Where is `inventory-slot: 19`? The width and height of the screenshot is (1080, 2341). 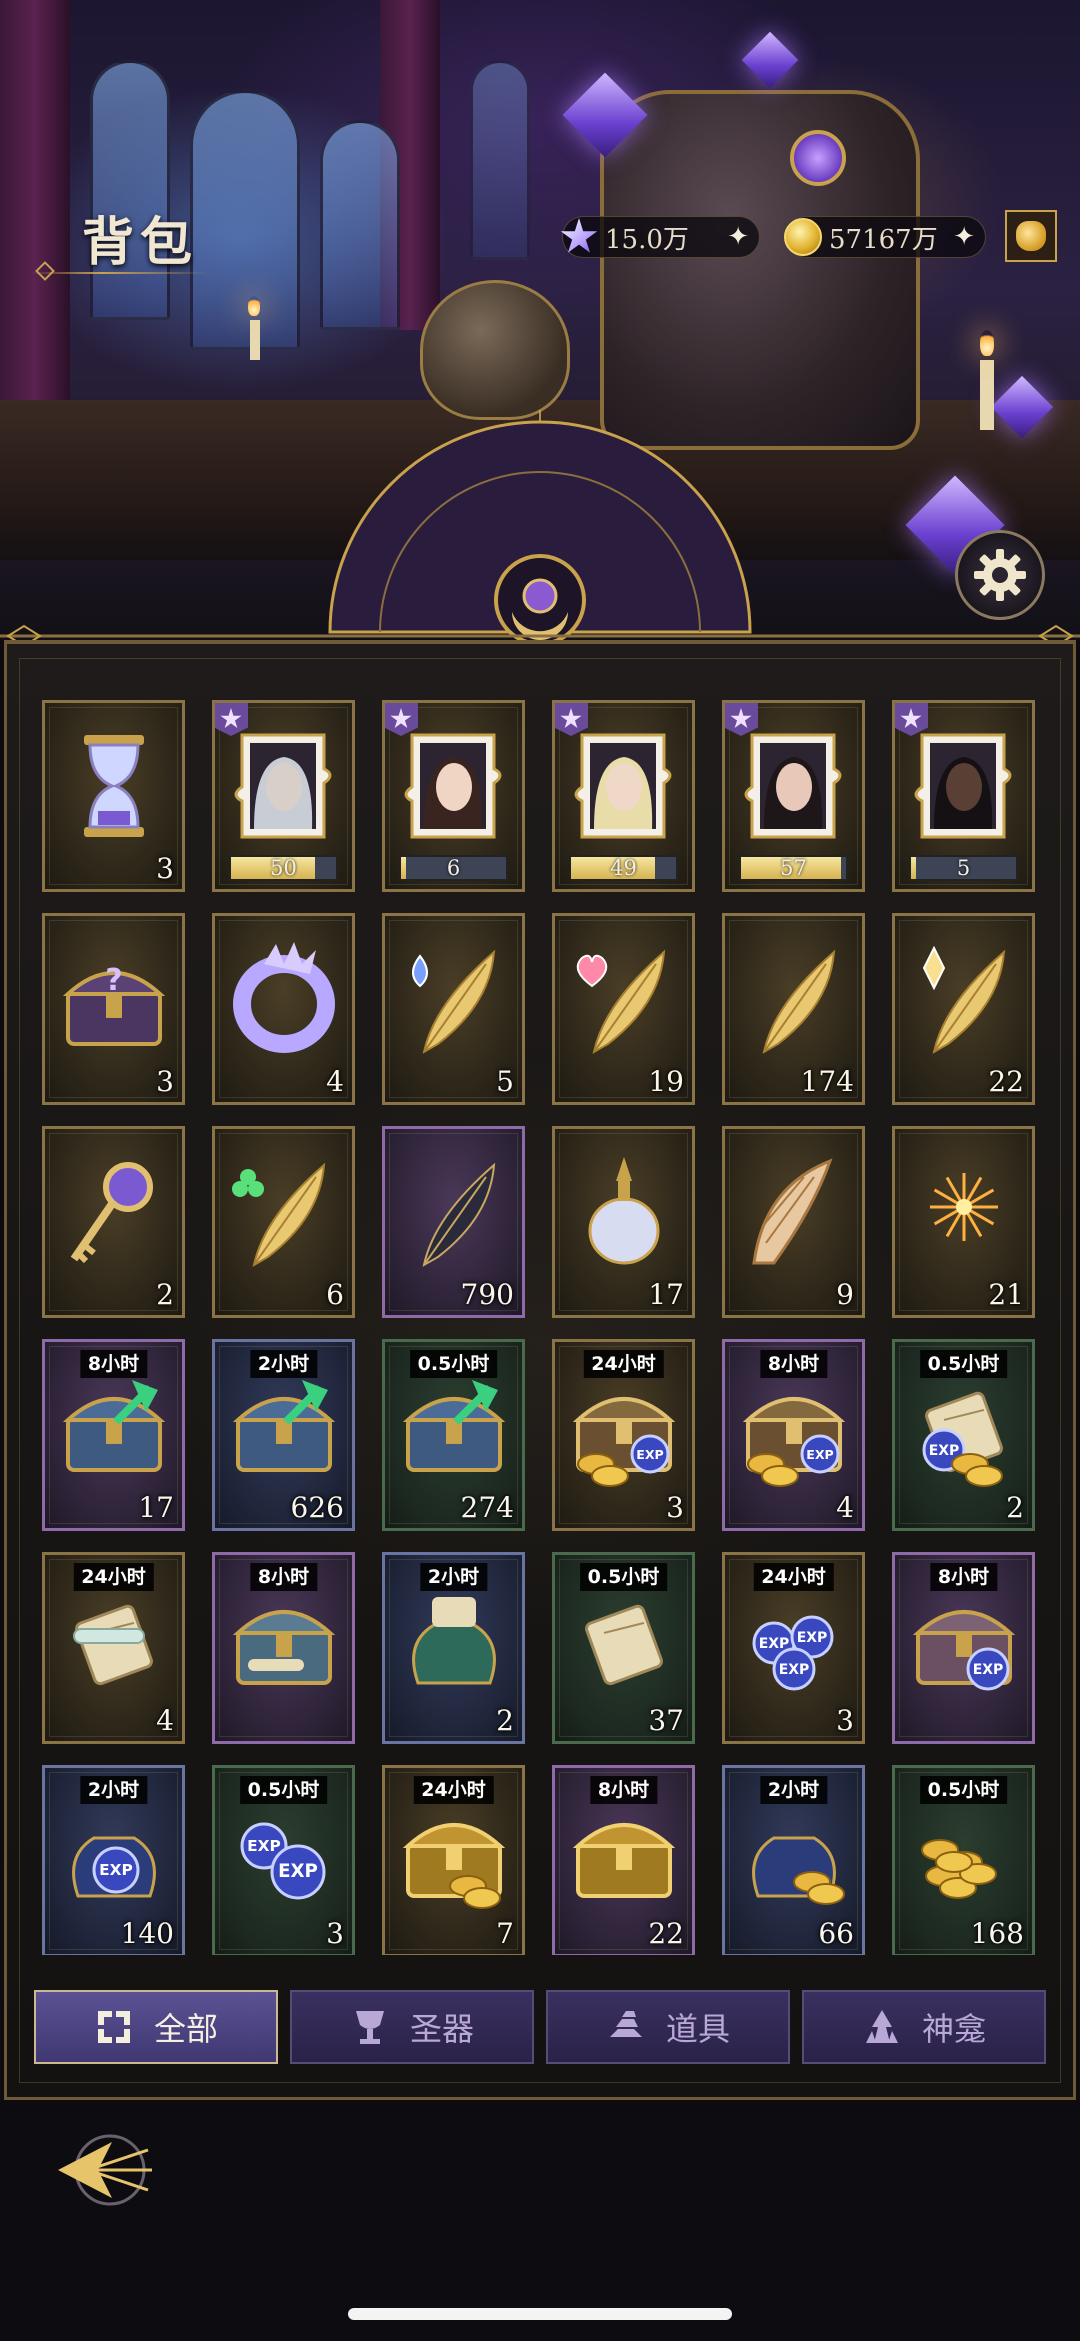 inventory-slot: 19 is located at coordinates (623, 1009).